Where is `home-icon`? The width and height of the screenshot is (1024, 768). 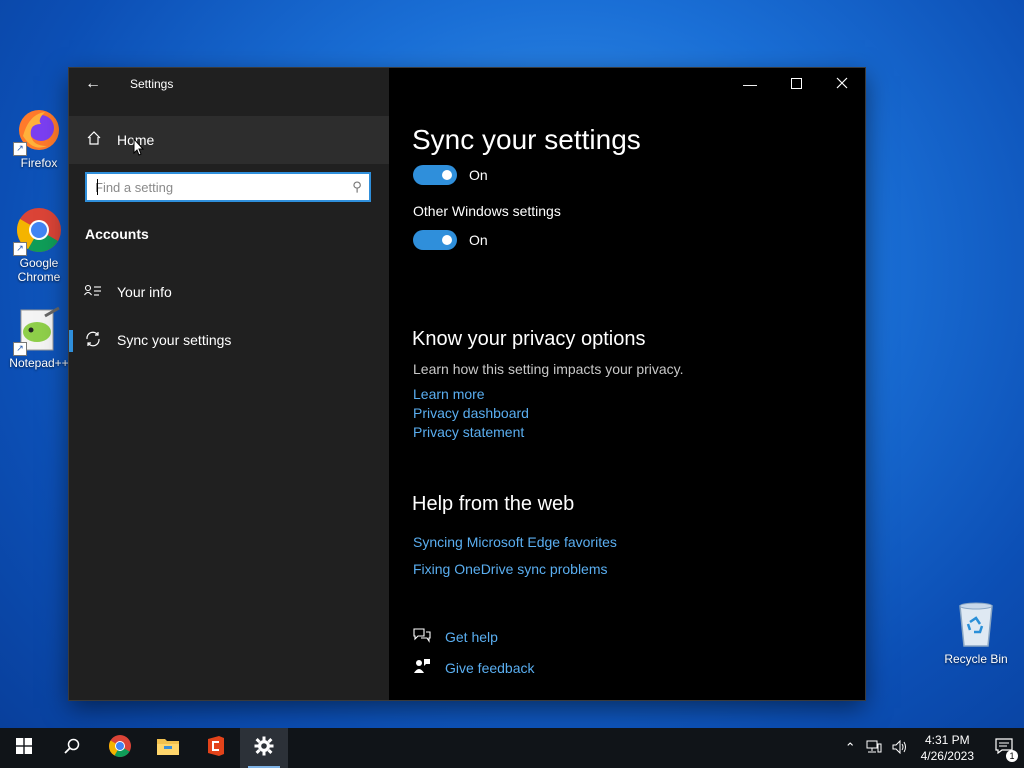
home-icon is located at coordinates (94, 140).